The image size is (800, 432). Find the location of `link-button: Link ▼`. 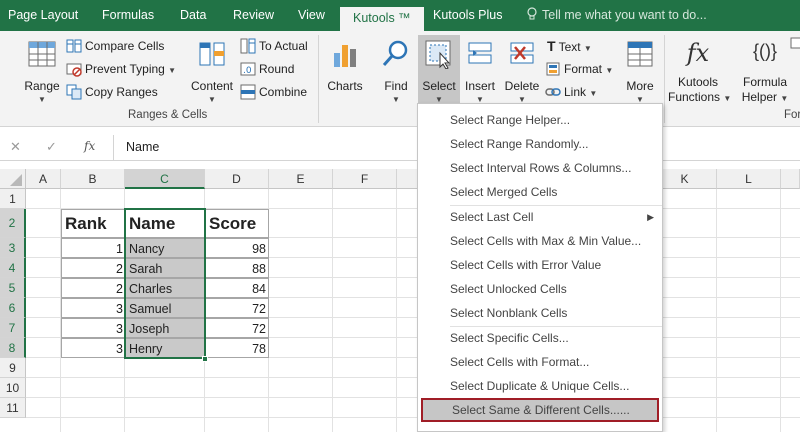

link-button: Link ▼ is located at coordinates (571, 92).